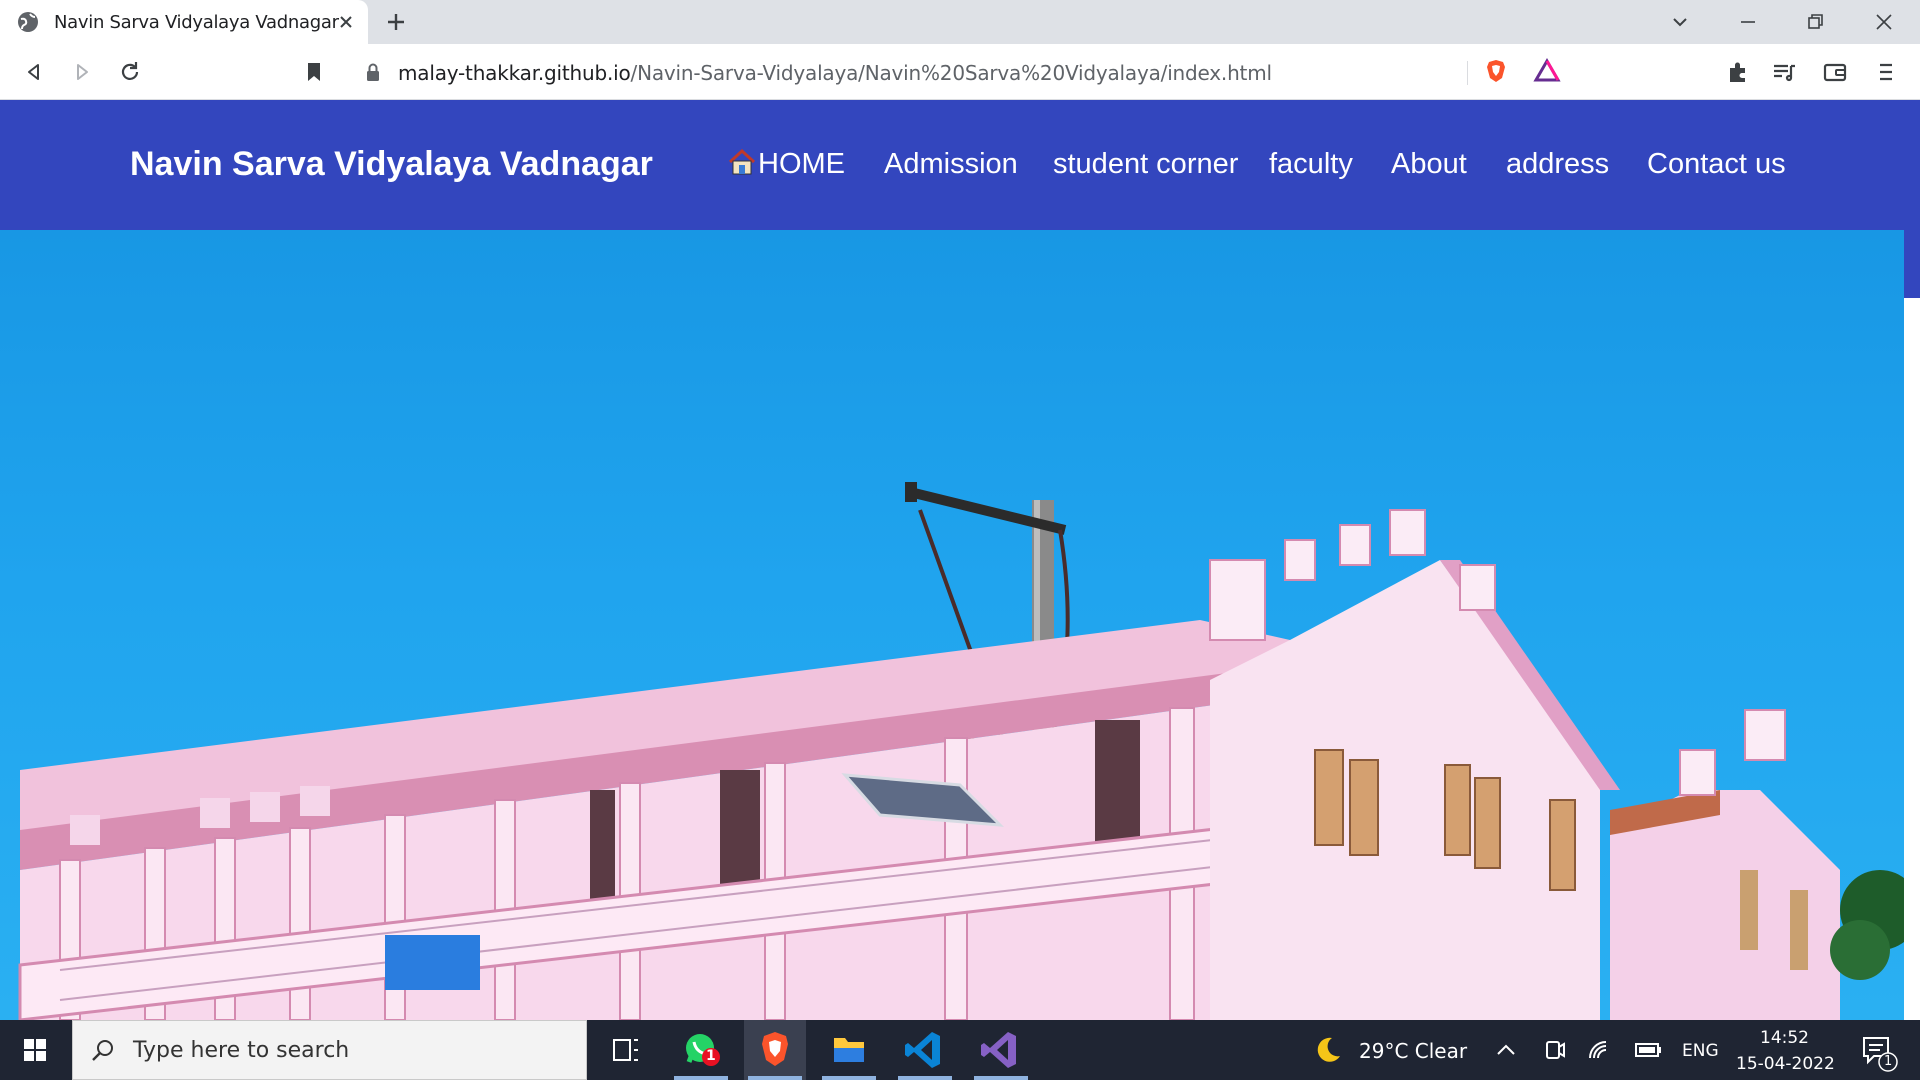 The image size is (1920, 1080). What do you see at coordinates (1784, 72) in the screenshot?
I see `reading-list-icon` at bounding box center [1784, 72].